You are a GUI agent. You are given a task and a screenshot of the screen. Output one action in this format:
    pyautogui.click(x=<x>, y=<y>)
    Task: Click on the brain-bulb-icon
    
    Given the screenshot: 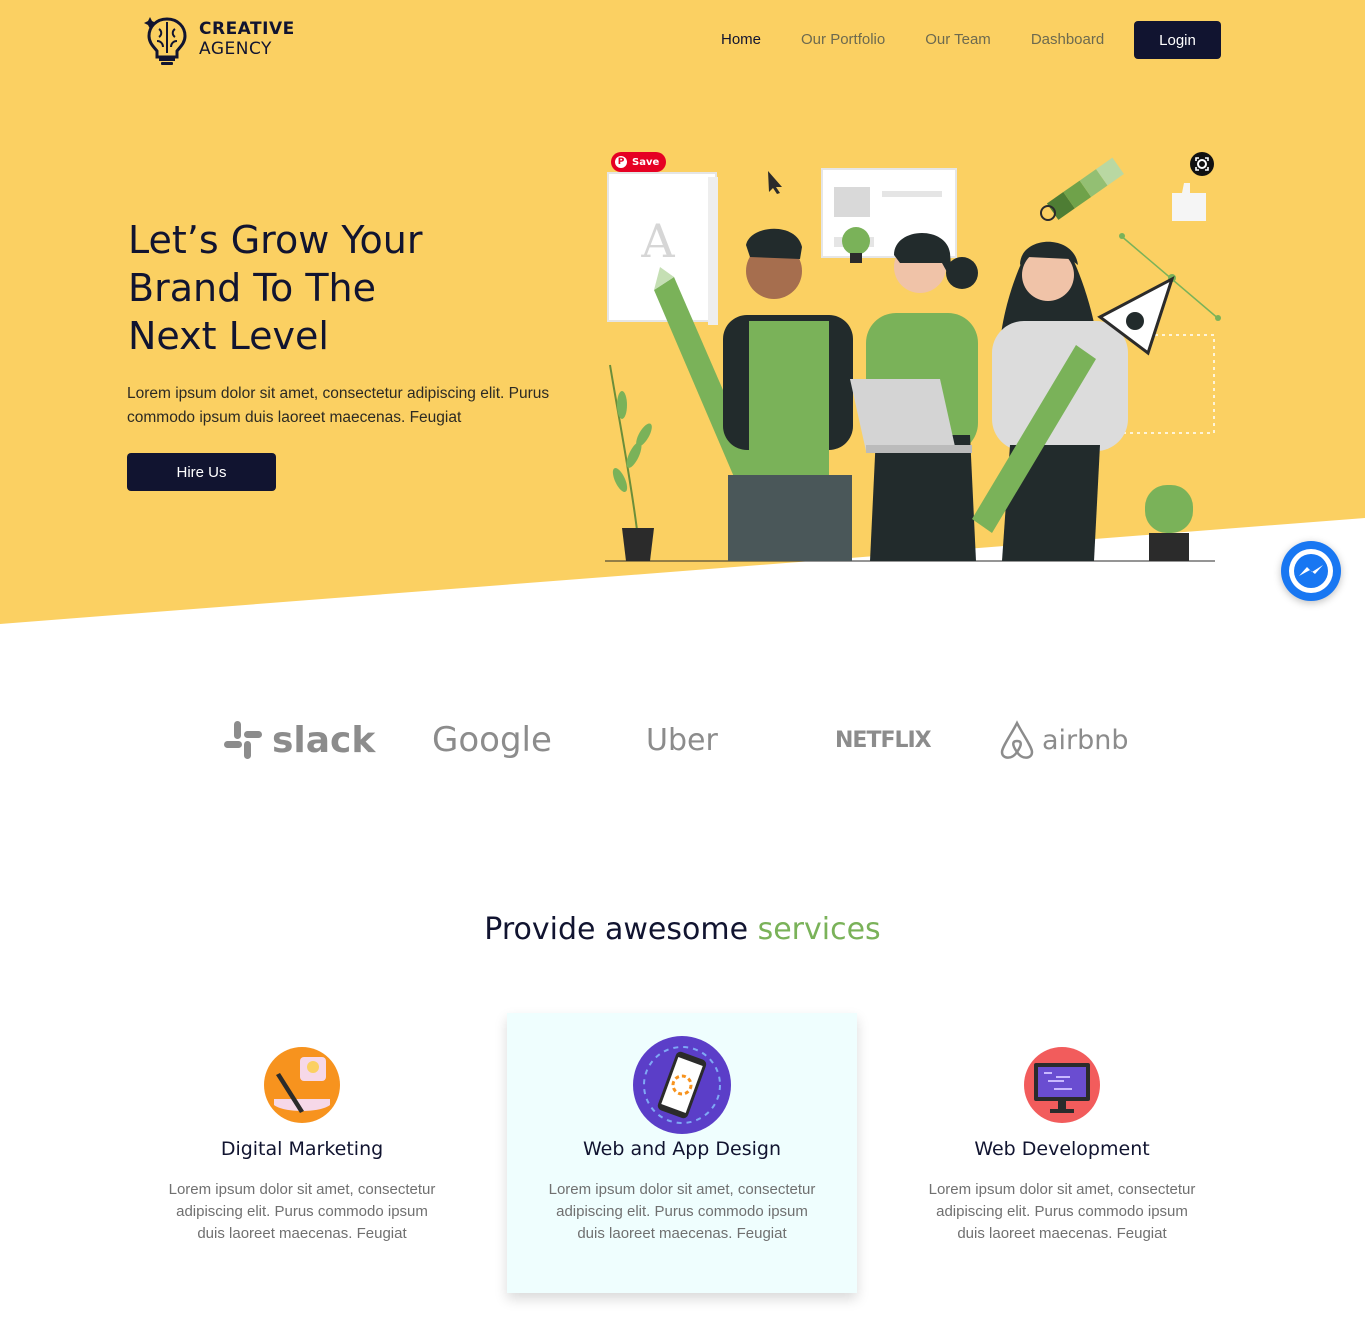 What is the action you would take?
    pyautogui.click(x=165, y=41)
    